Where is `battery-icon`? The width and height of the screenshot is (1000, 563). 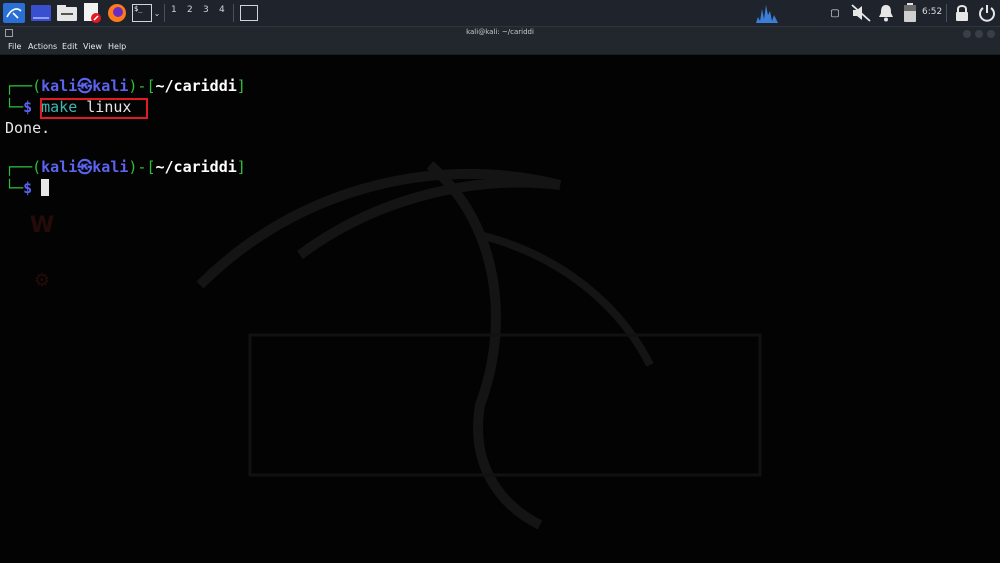 battery-icon is located at coordinates (910, 13).